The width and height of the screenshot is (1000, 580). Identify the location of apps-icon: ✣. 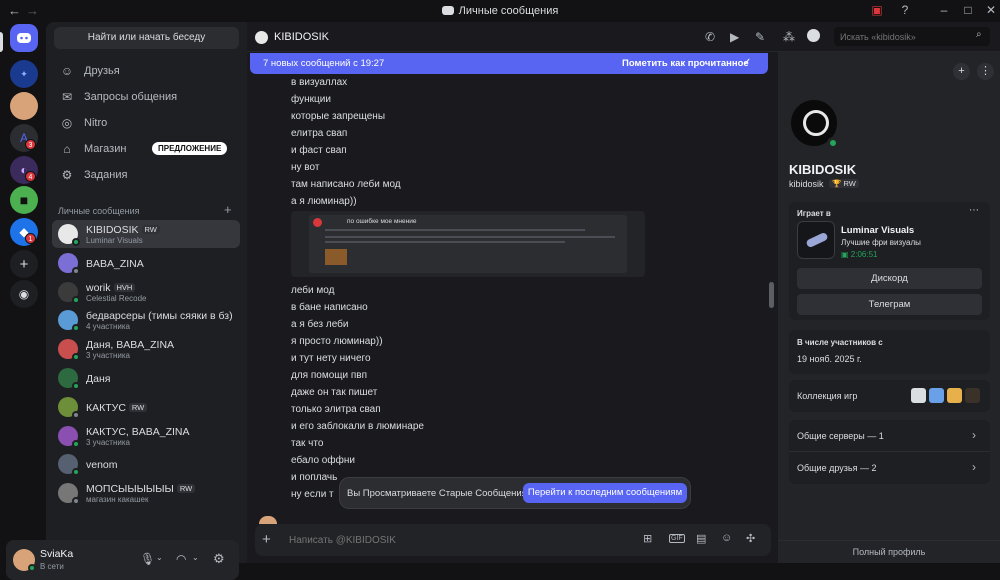
(750, 538).